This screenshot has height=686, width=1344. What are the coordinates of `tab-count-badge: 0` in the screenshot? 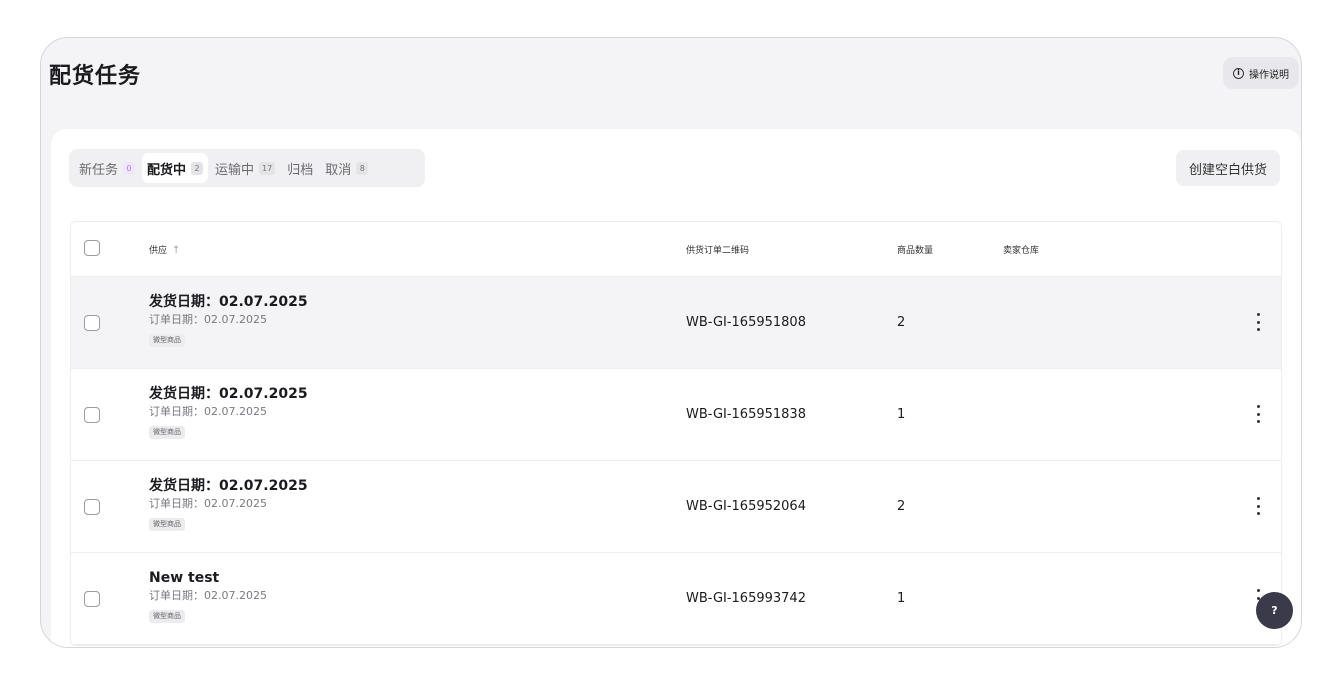 It's located at (129, 168).